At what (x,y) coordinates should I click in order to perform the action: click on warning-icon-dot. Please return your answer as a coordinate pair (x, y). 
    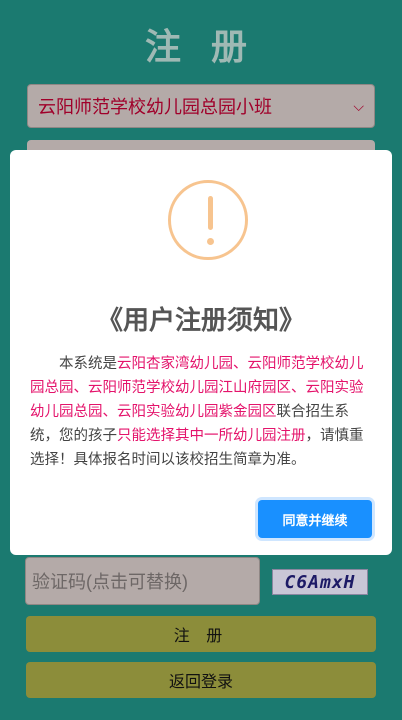
    Looking at the image, I should click on (210, 241).